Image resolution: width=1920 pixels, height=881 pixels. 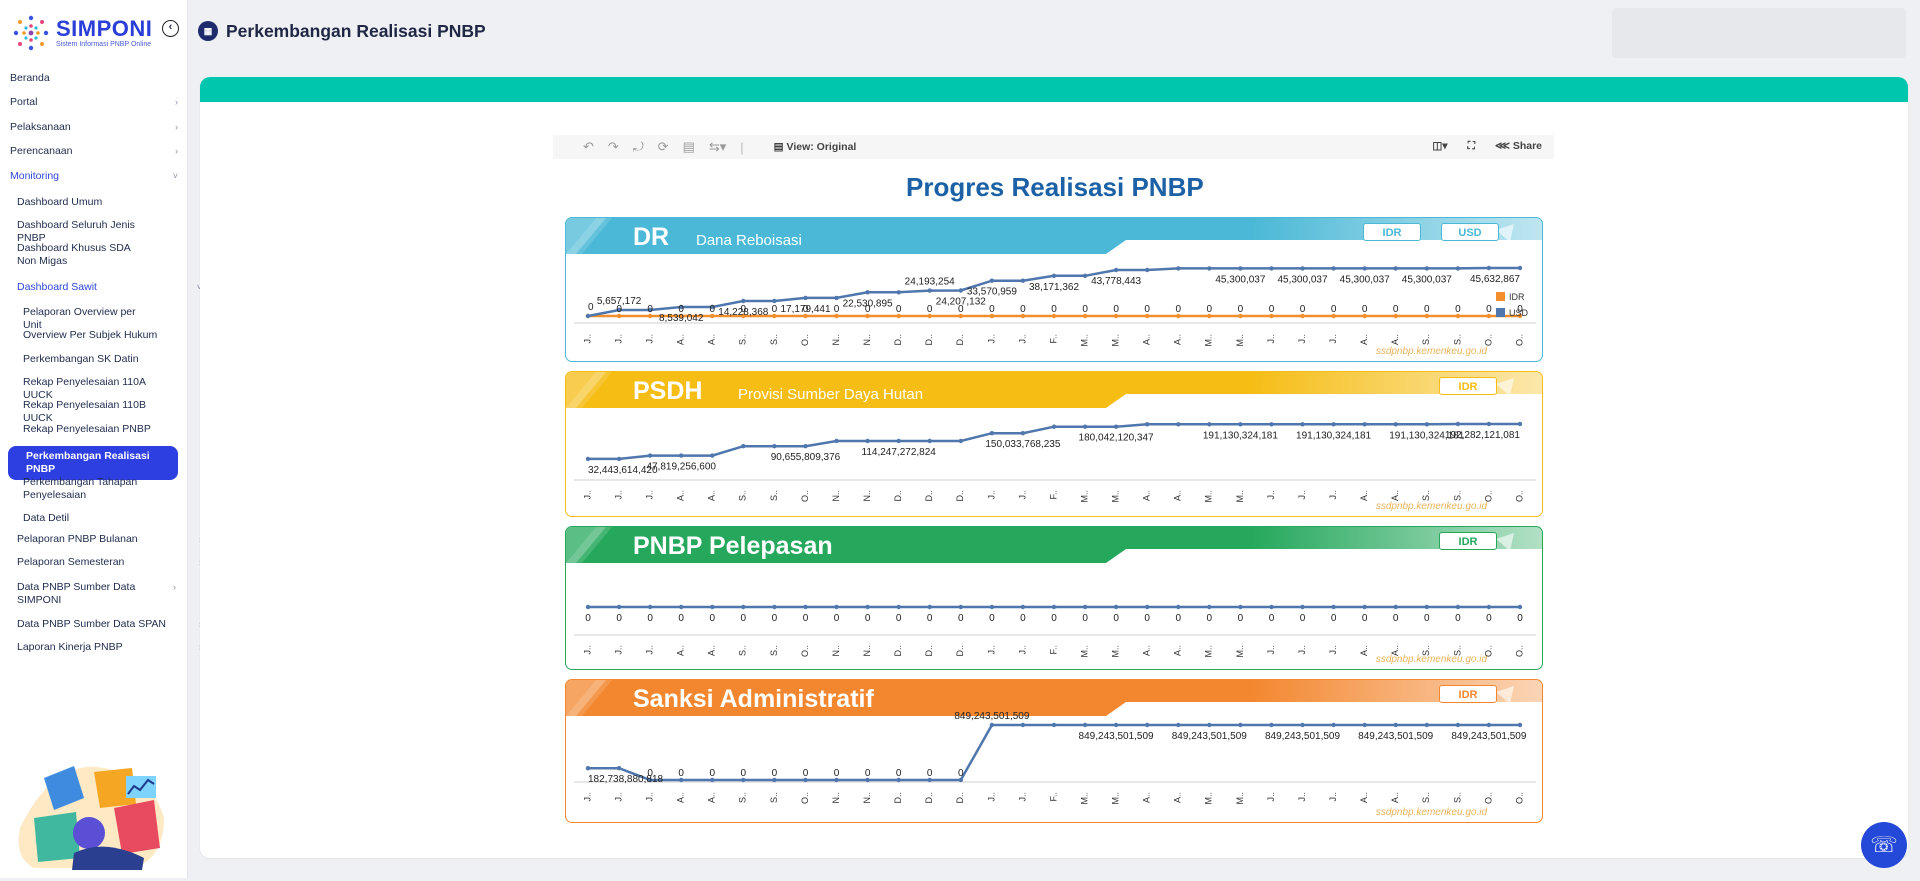 What do you see at coordinates (93, 127) in the screenshot?
I see `sidebar-item-pelaksanaan: Pelaksanaan ›` at bounding box center [93, 127].